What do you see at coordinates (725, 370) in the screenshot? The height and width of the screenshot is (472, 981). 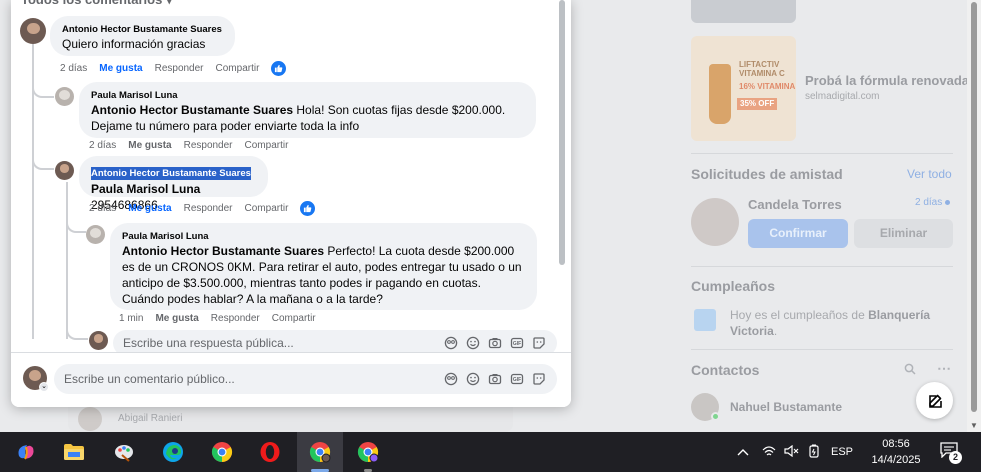 I see `contacts-title: Contactos` at bounding box center [725, 370].